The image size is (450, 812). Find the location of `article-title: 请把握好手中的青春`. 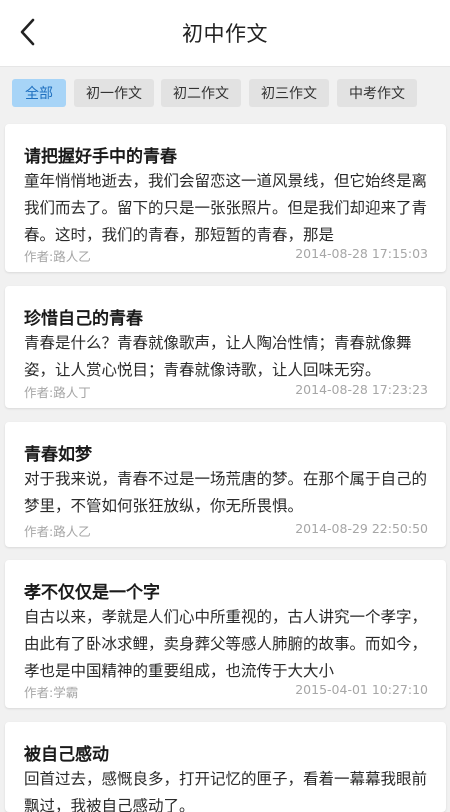

article-title: 请把握好手中的青春 is located at coordinates (100, 157).